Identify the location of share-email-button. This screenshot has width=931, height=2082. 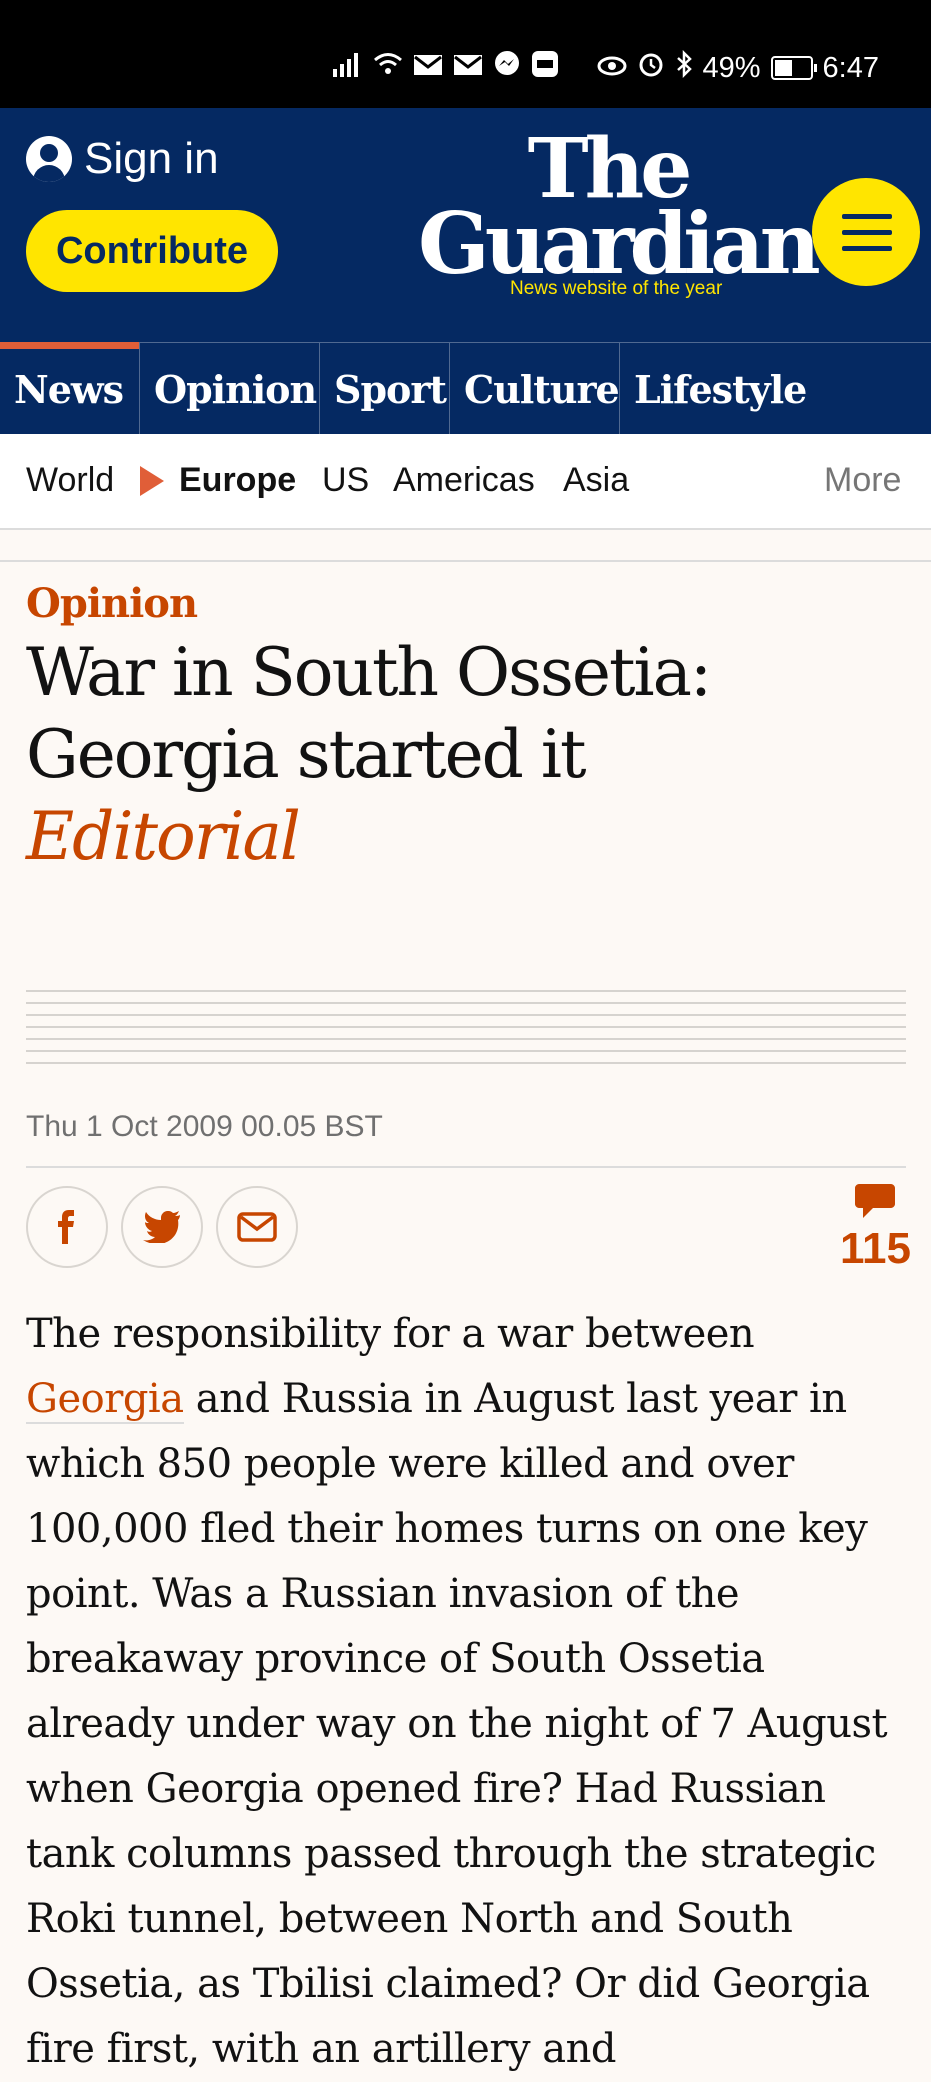
(257, 1227).